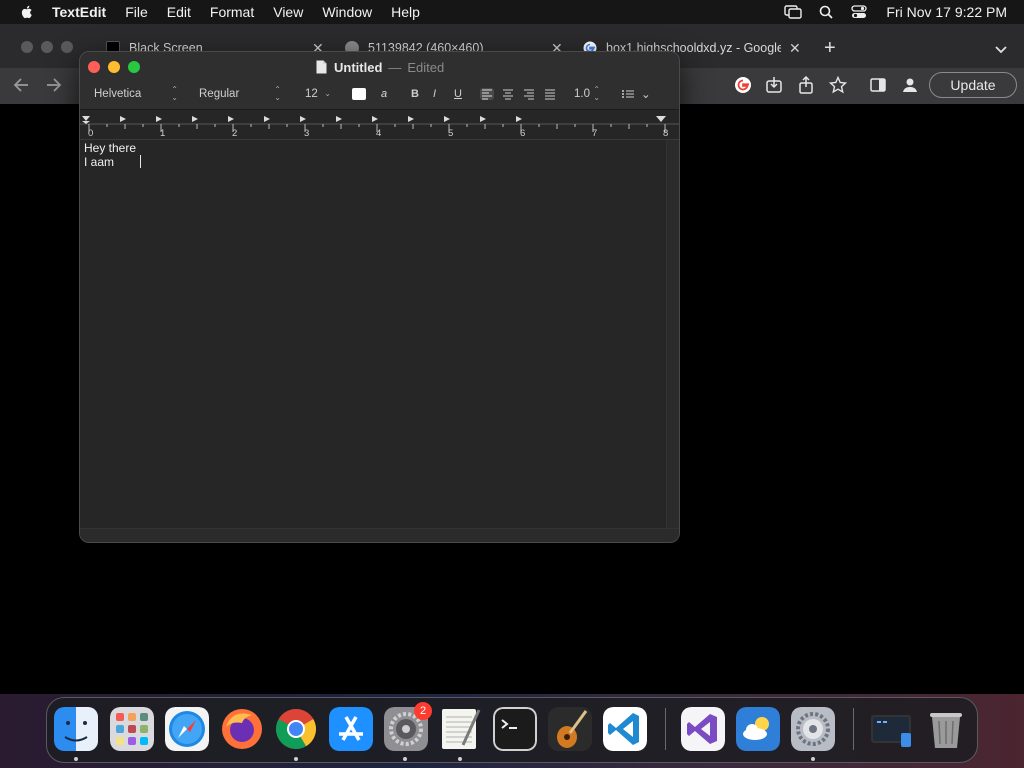 Image resolution: width=1024 pixels, height=768 pixels. I want to click on text-color-well, so click(359, 94).